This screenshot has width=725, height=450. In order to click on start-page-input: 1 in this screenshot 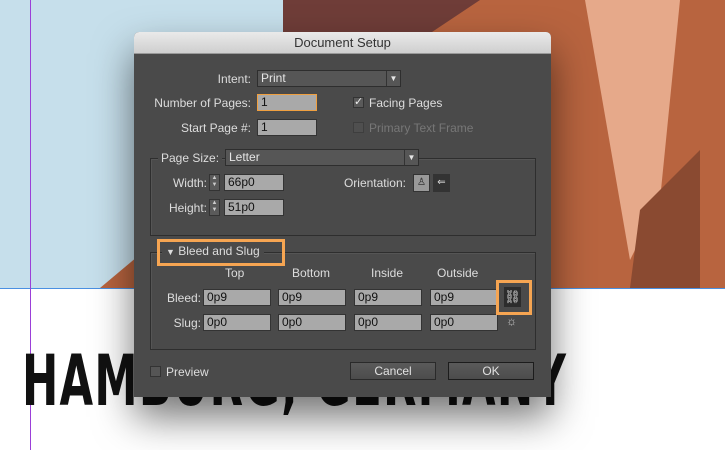, I will do `click(287, 127)`.